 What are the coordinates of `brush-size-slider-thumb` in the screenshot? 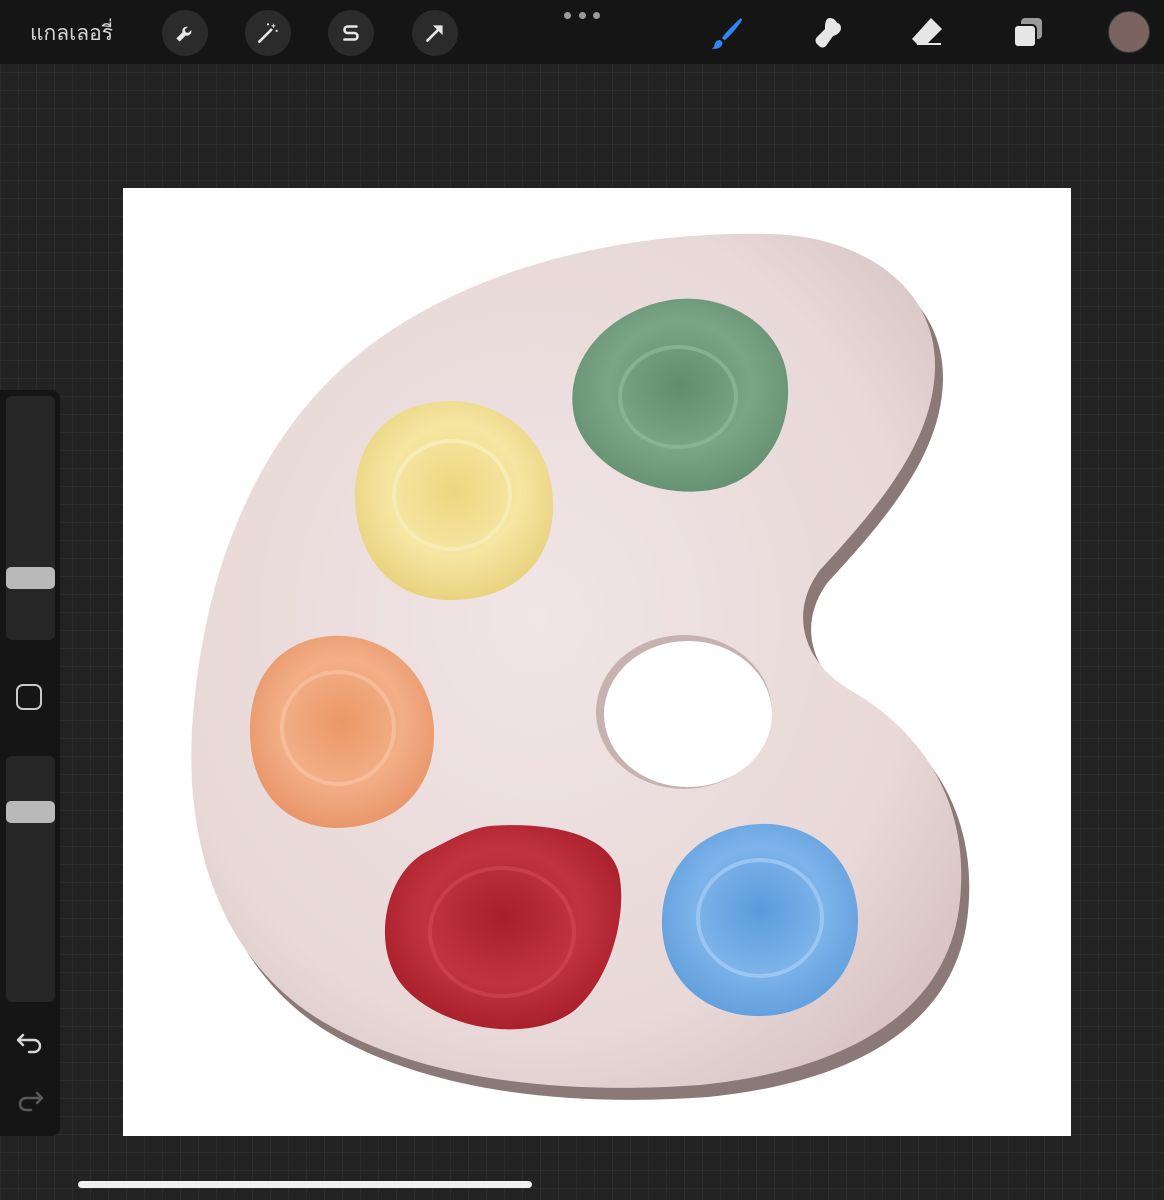 It's located at (30, 578).